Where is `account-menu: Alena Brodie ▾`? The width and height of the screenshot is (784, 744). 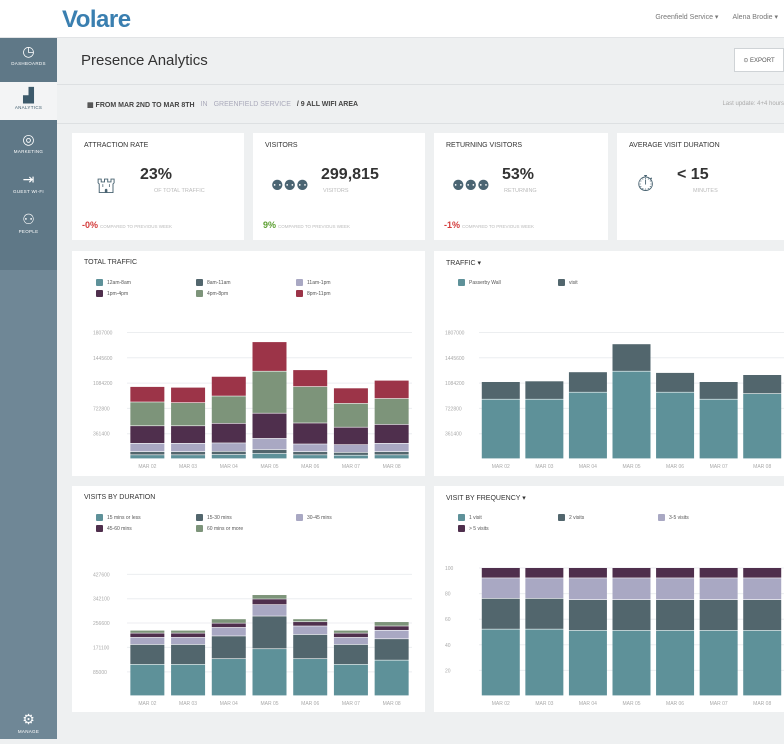 account-menu: Alena Brodie ▾ is located at coordinates (755, 17).